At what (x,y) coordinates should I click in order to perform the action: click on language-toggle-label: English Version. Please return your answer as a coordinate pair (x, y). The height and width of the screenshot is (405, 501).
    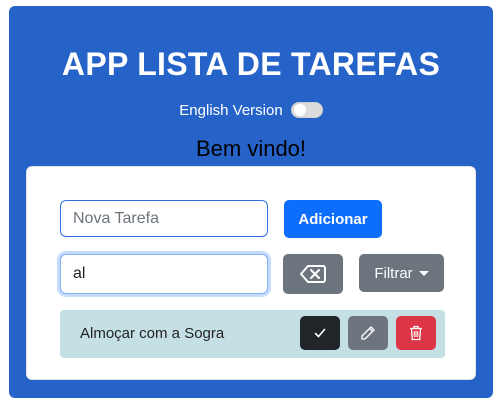
    Looking at the image, I should click on (231, 110).